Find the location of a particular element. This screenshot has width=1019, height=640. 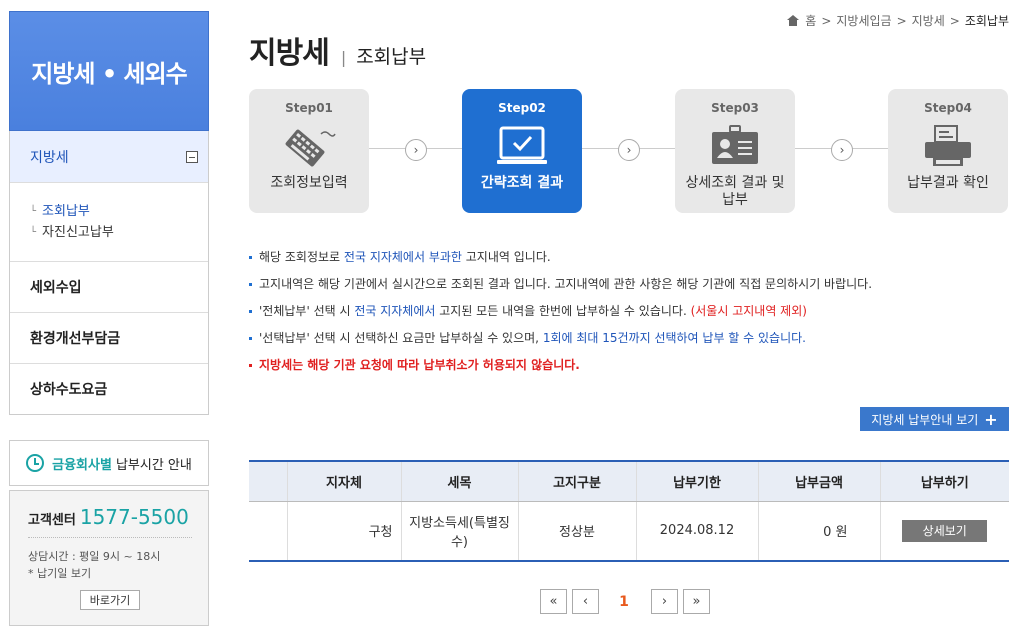

cs-label: 고객센터 is located at coordinates (52, 520).